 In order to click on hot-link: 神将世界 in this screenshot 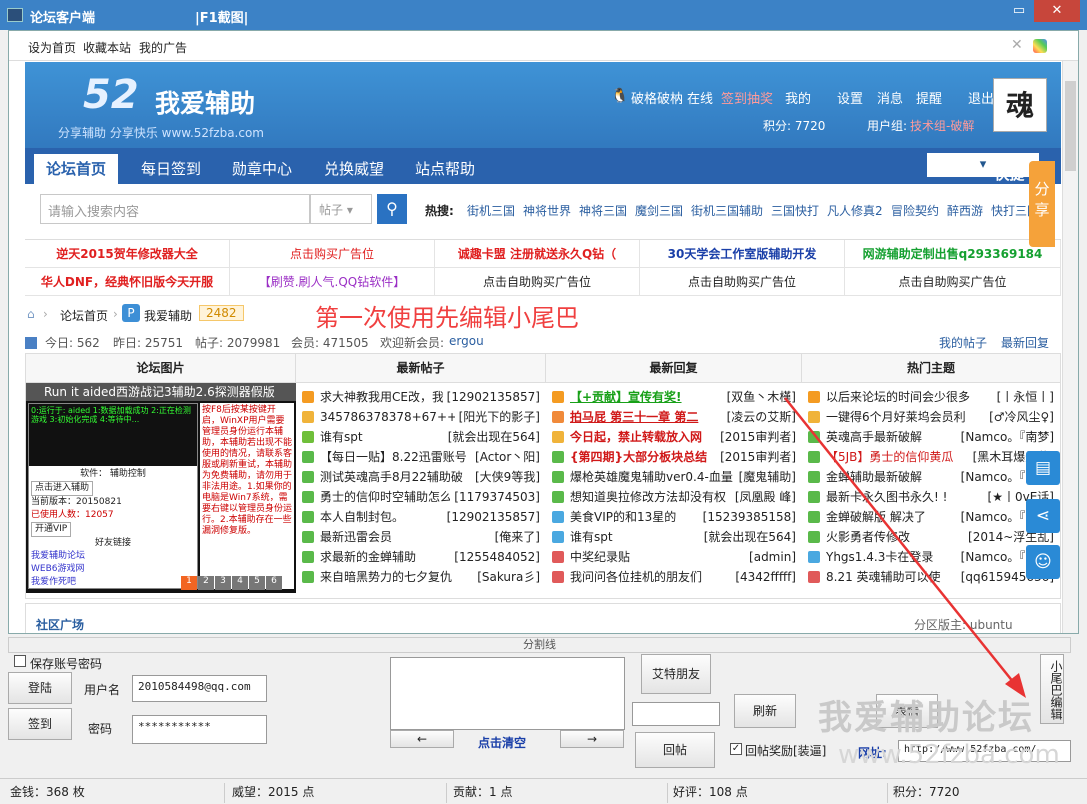, I will do `click(547, 210)`.